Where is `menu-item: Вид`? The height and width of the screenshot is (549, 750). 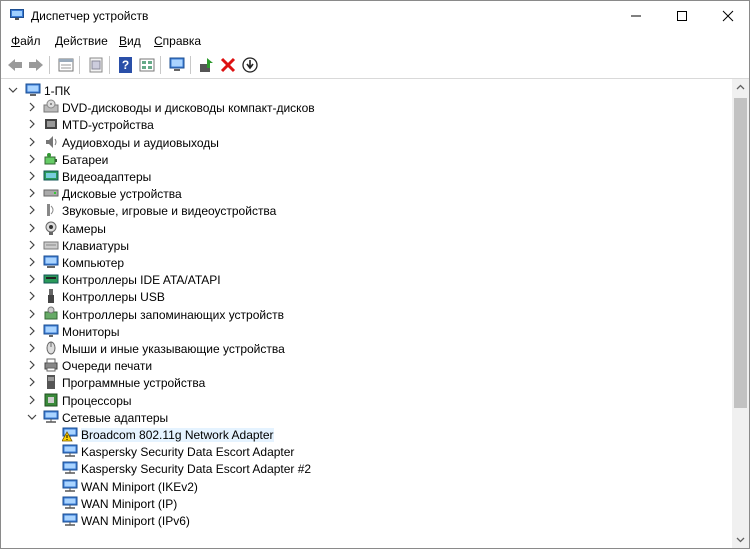 menu-item: Вид is located at coordinates (130, 41).